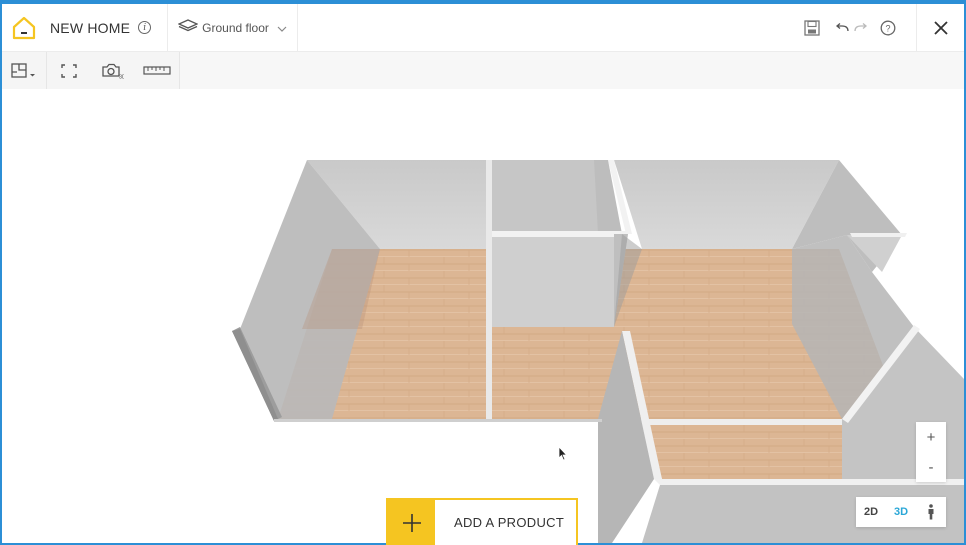  I want to click on view-3d-button: 3D, so click(901, 512).